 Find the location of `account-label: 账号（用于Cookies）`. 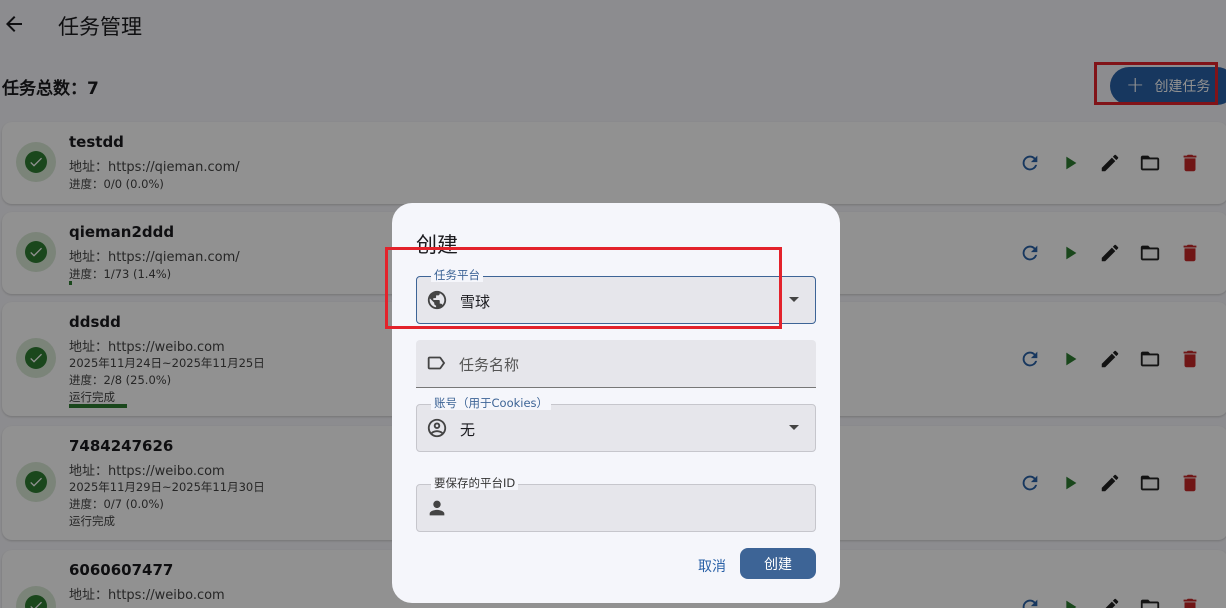

account-label: 账号（用于Cookies） is located at coordinates (491, 403).